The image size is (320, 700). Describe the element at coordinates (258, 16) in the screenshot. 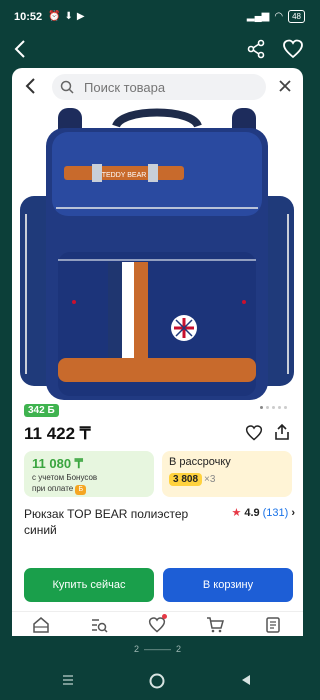

I see `signal-icon: ▂▄▆` at that location.